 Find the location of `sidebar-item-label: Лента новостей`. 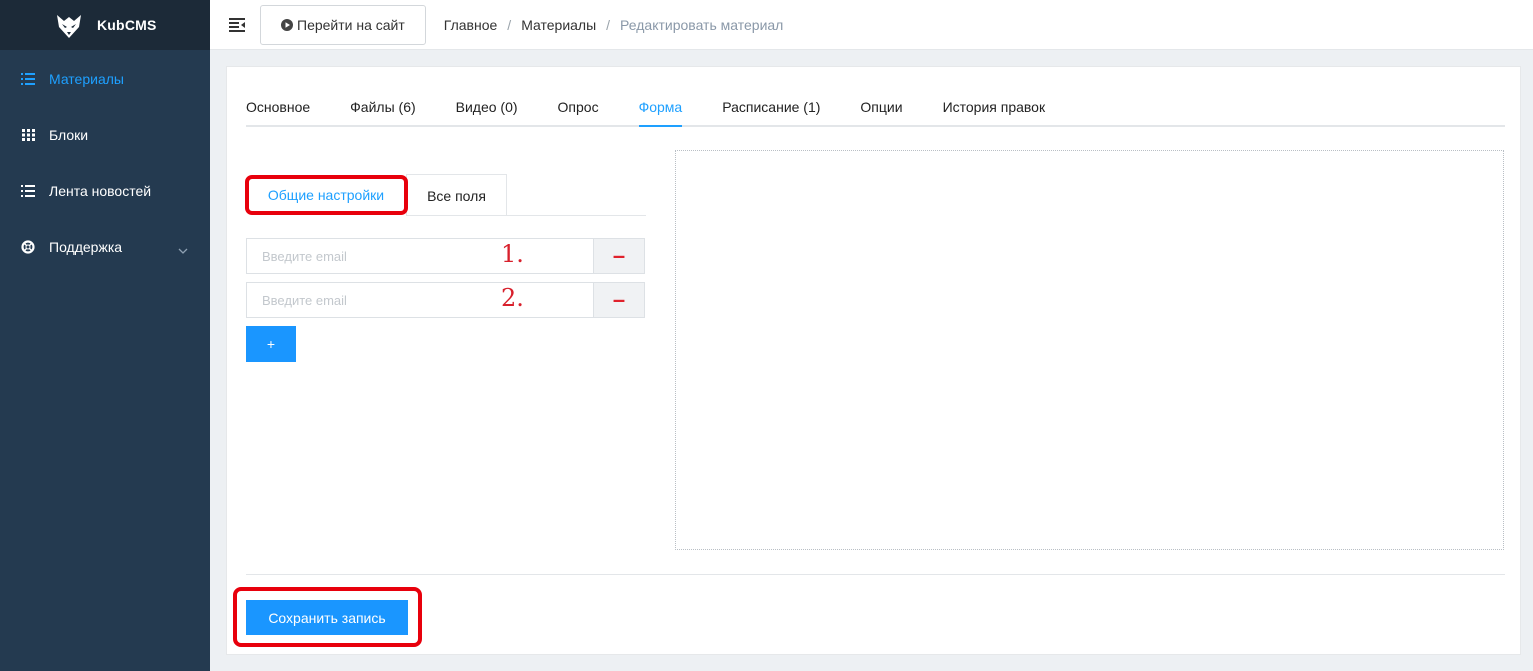

sidebar-item-label: Лента новостей is located at coordinates (100, 191).